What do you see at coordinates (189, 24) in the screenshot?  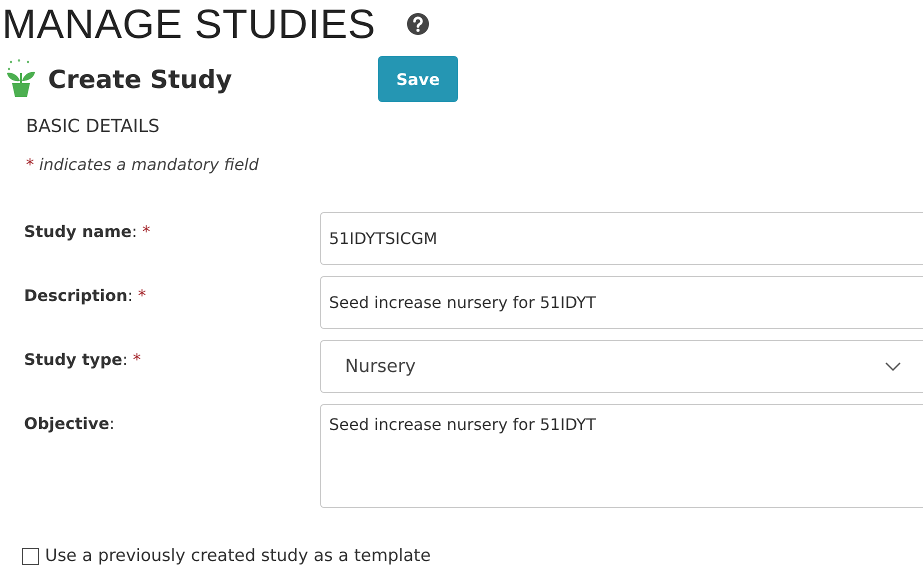 I see `page-title: MANAGE STUDIES` at bounding box center [189, 24].